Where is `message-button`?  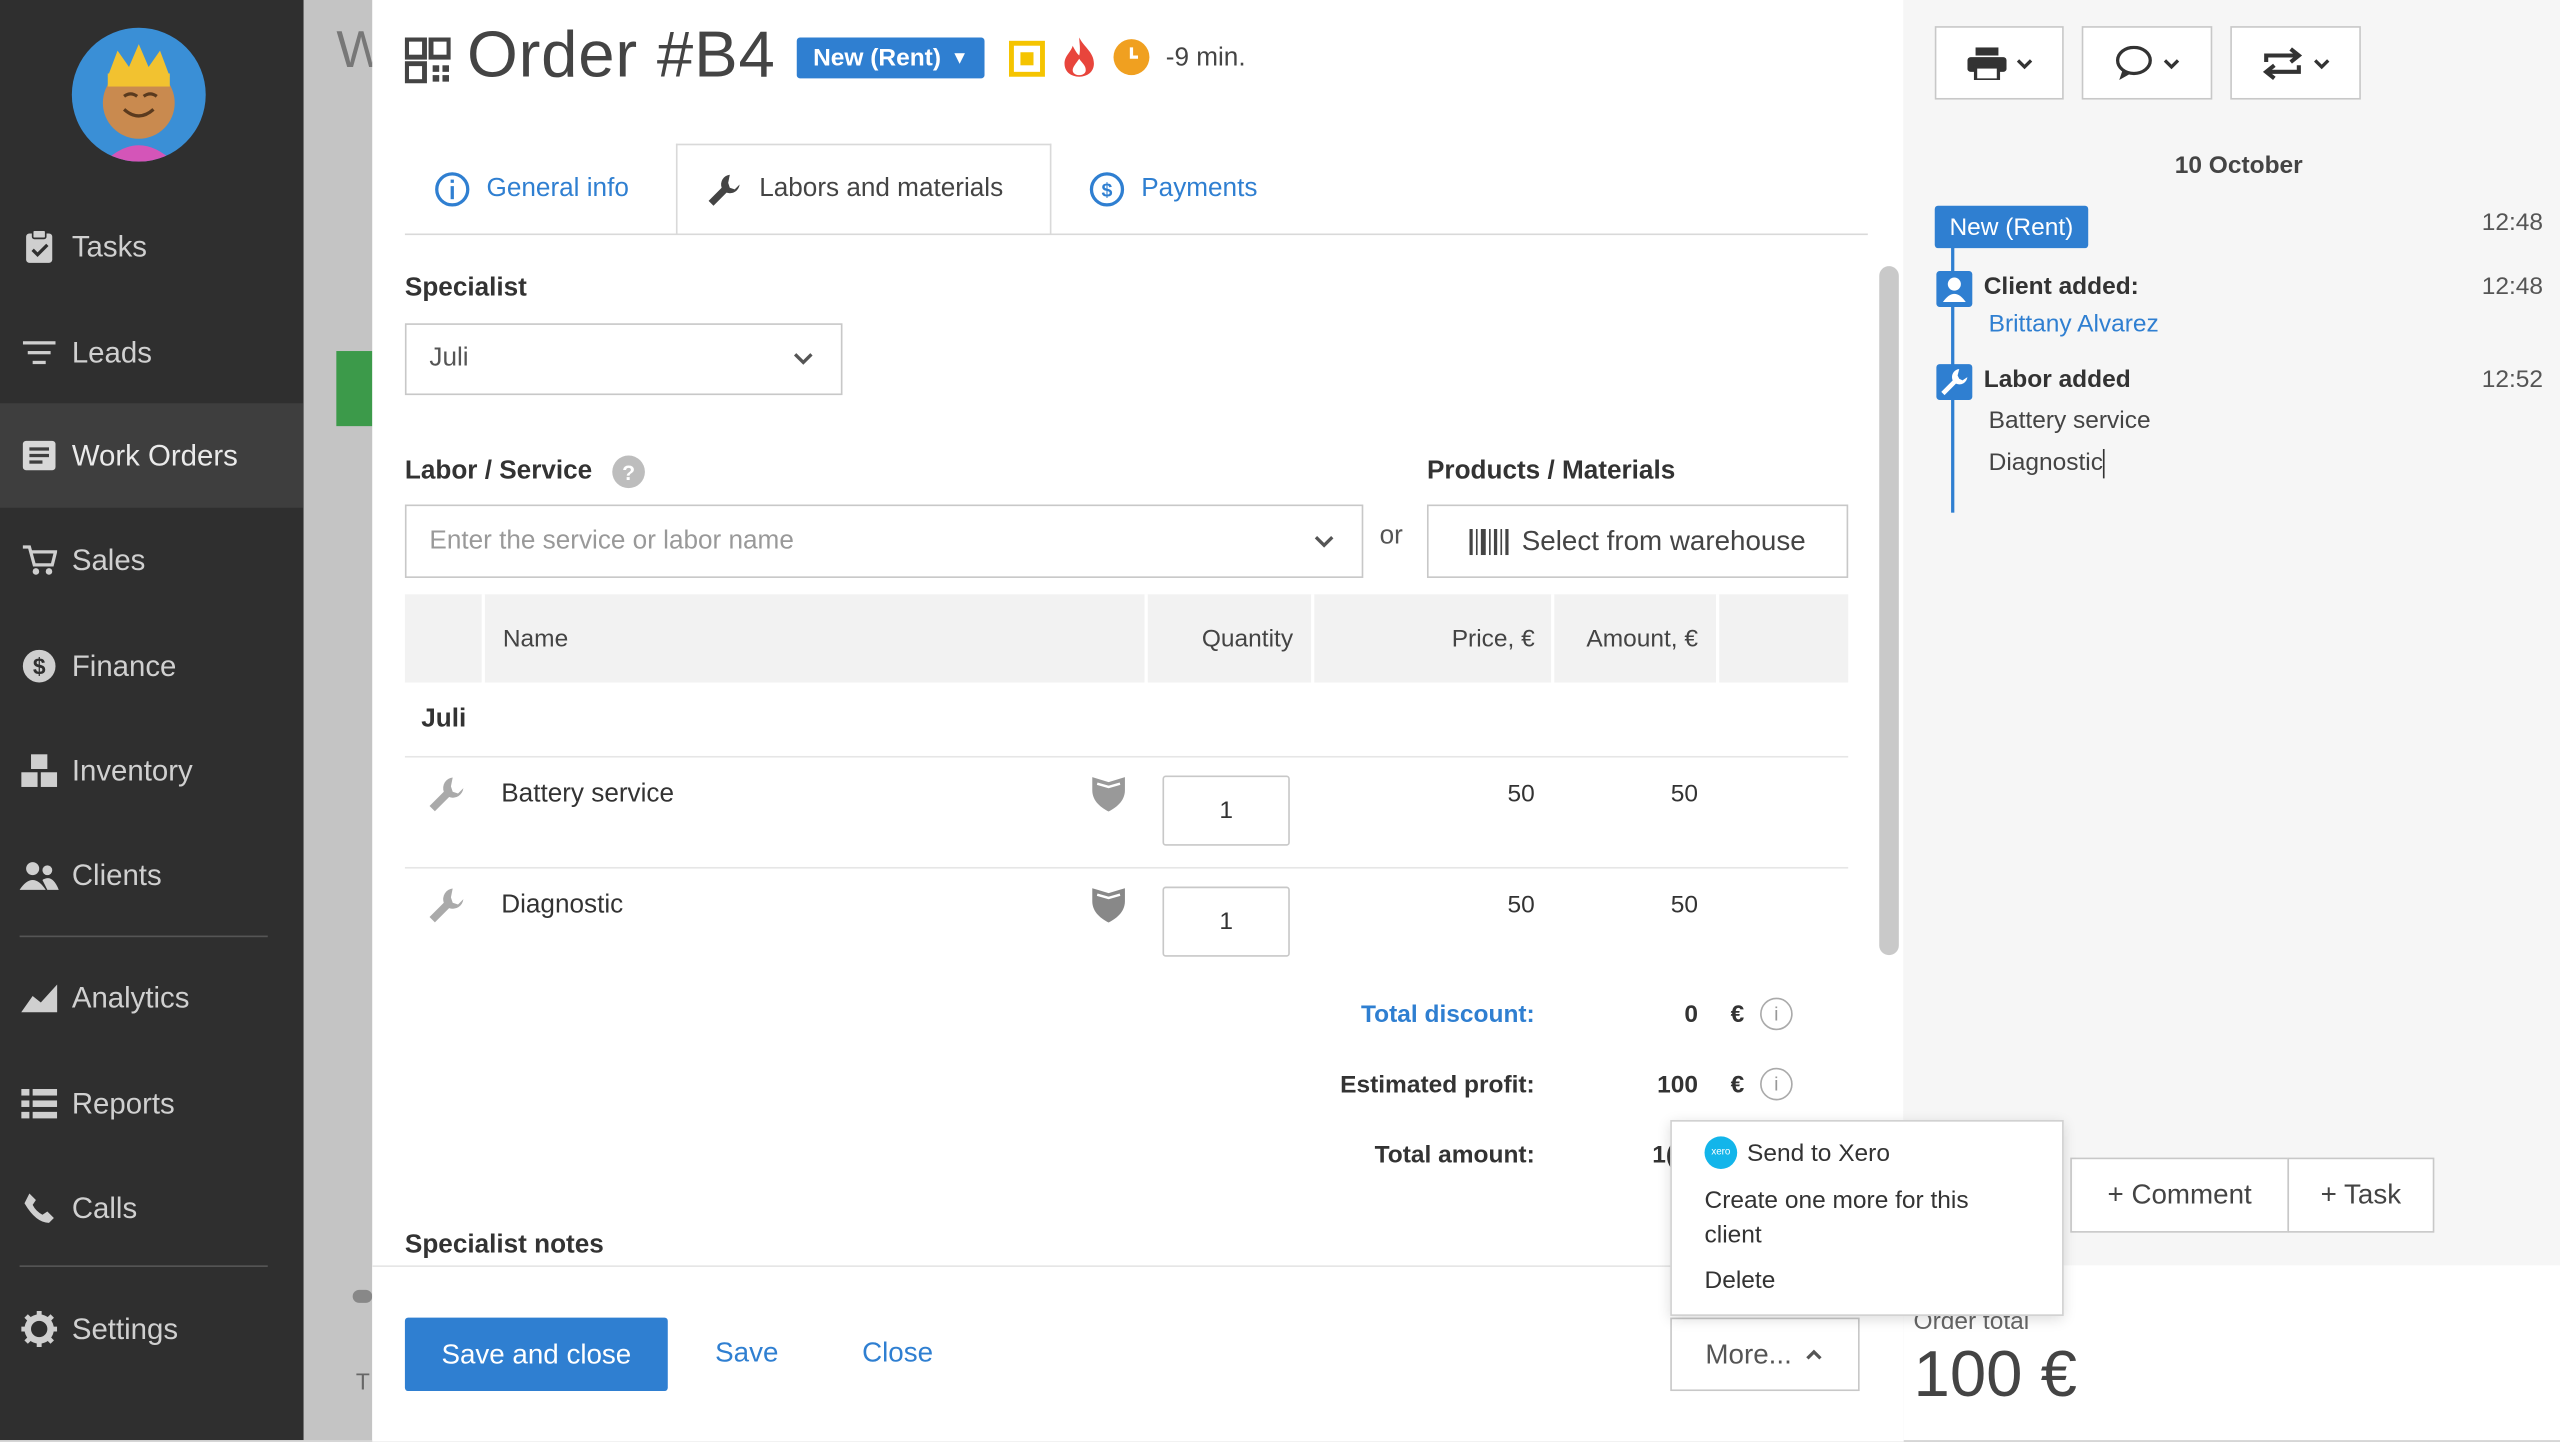 message-button is located at coordinates (2147, 63).